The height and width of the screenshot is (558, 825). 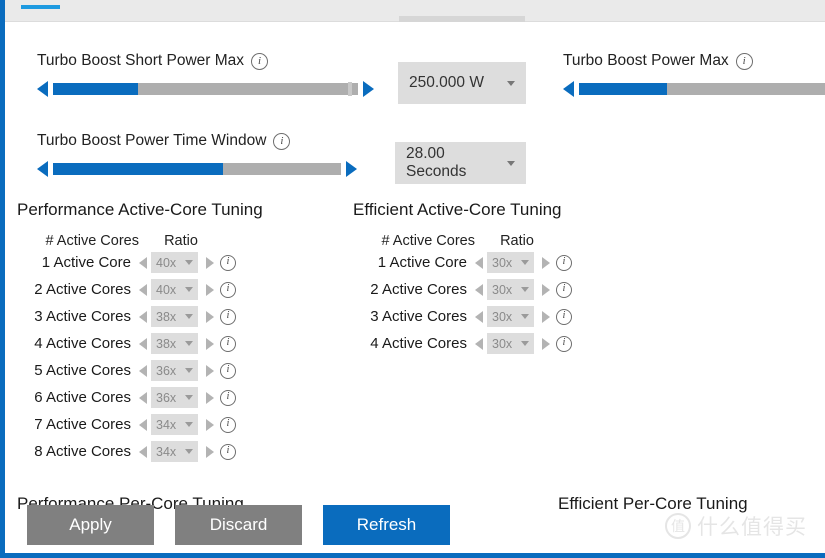 I want to click on efficient-panel-title: Efficient Active-Core Tuning, so click(x=457, y=209).